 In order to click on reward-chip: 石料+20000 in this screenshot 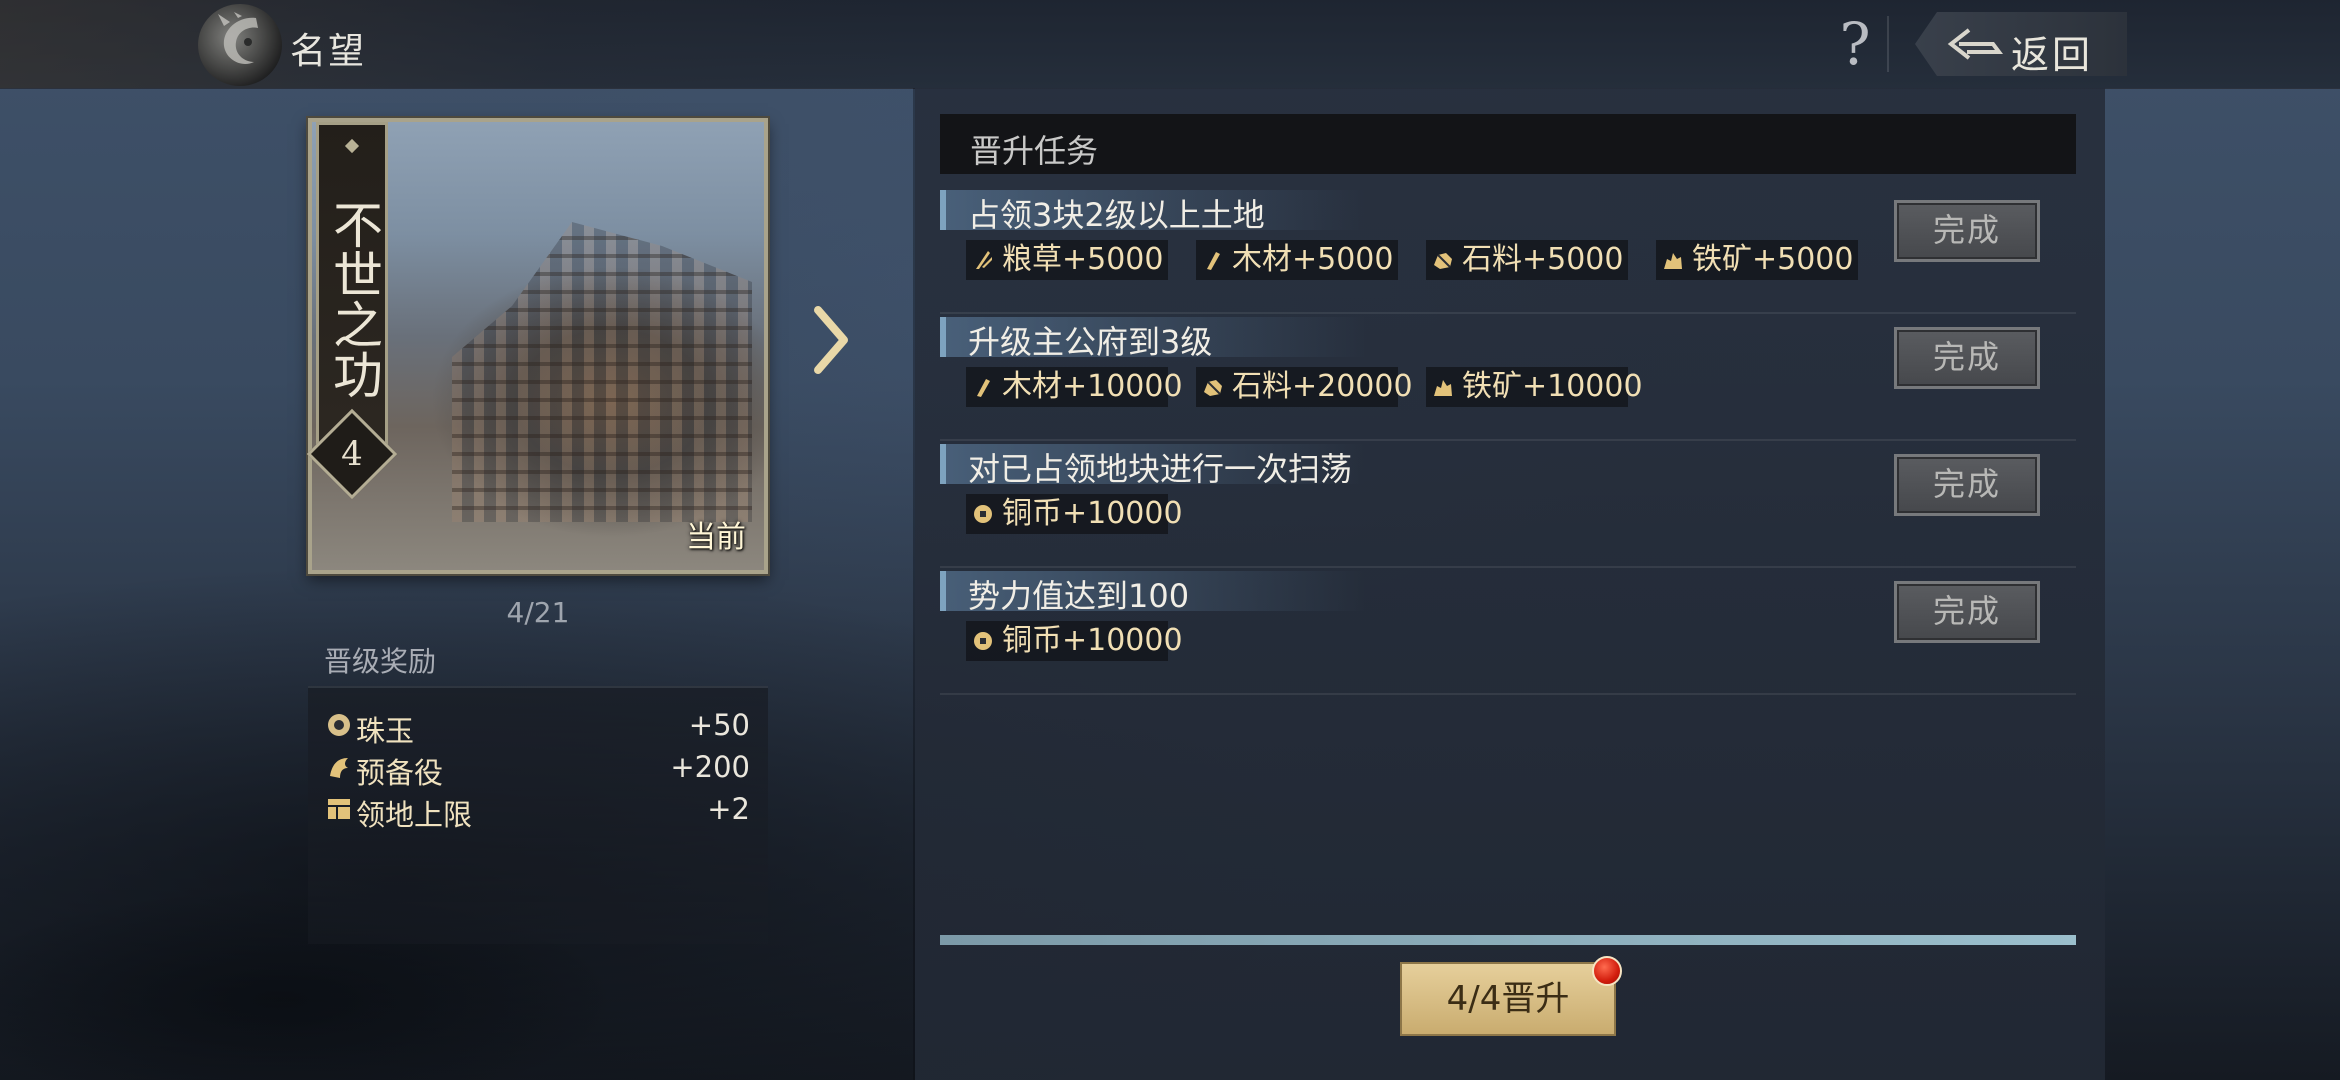, I will do `click(1304, 387)`.